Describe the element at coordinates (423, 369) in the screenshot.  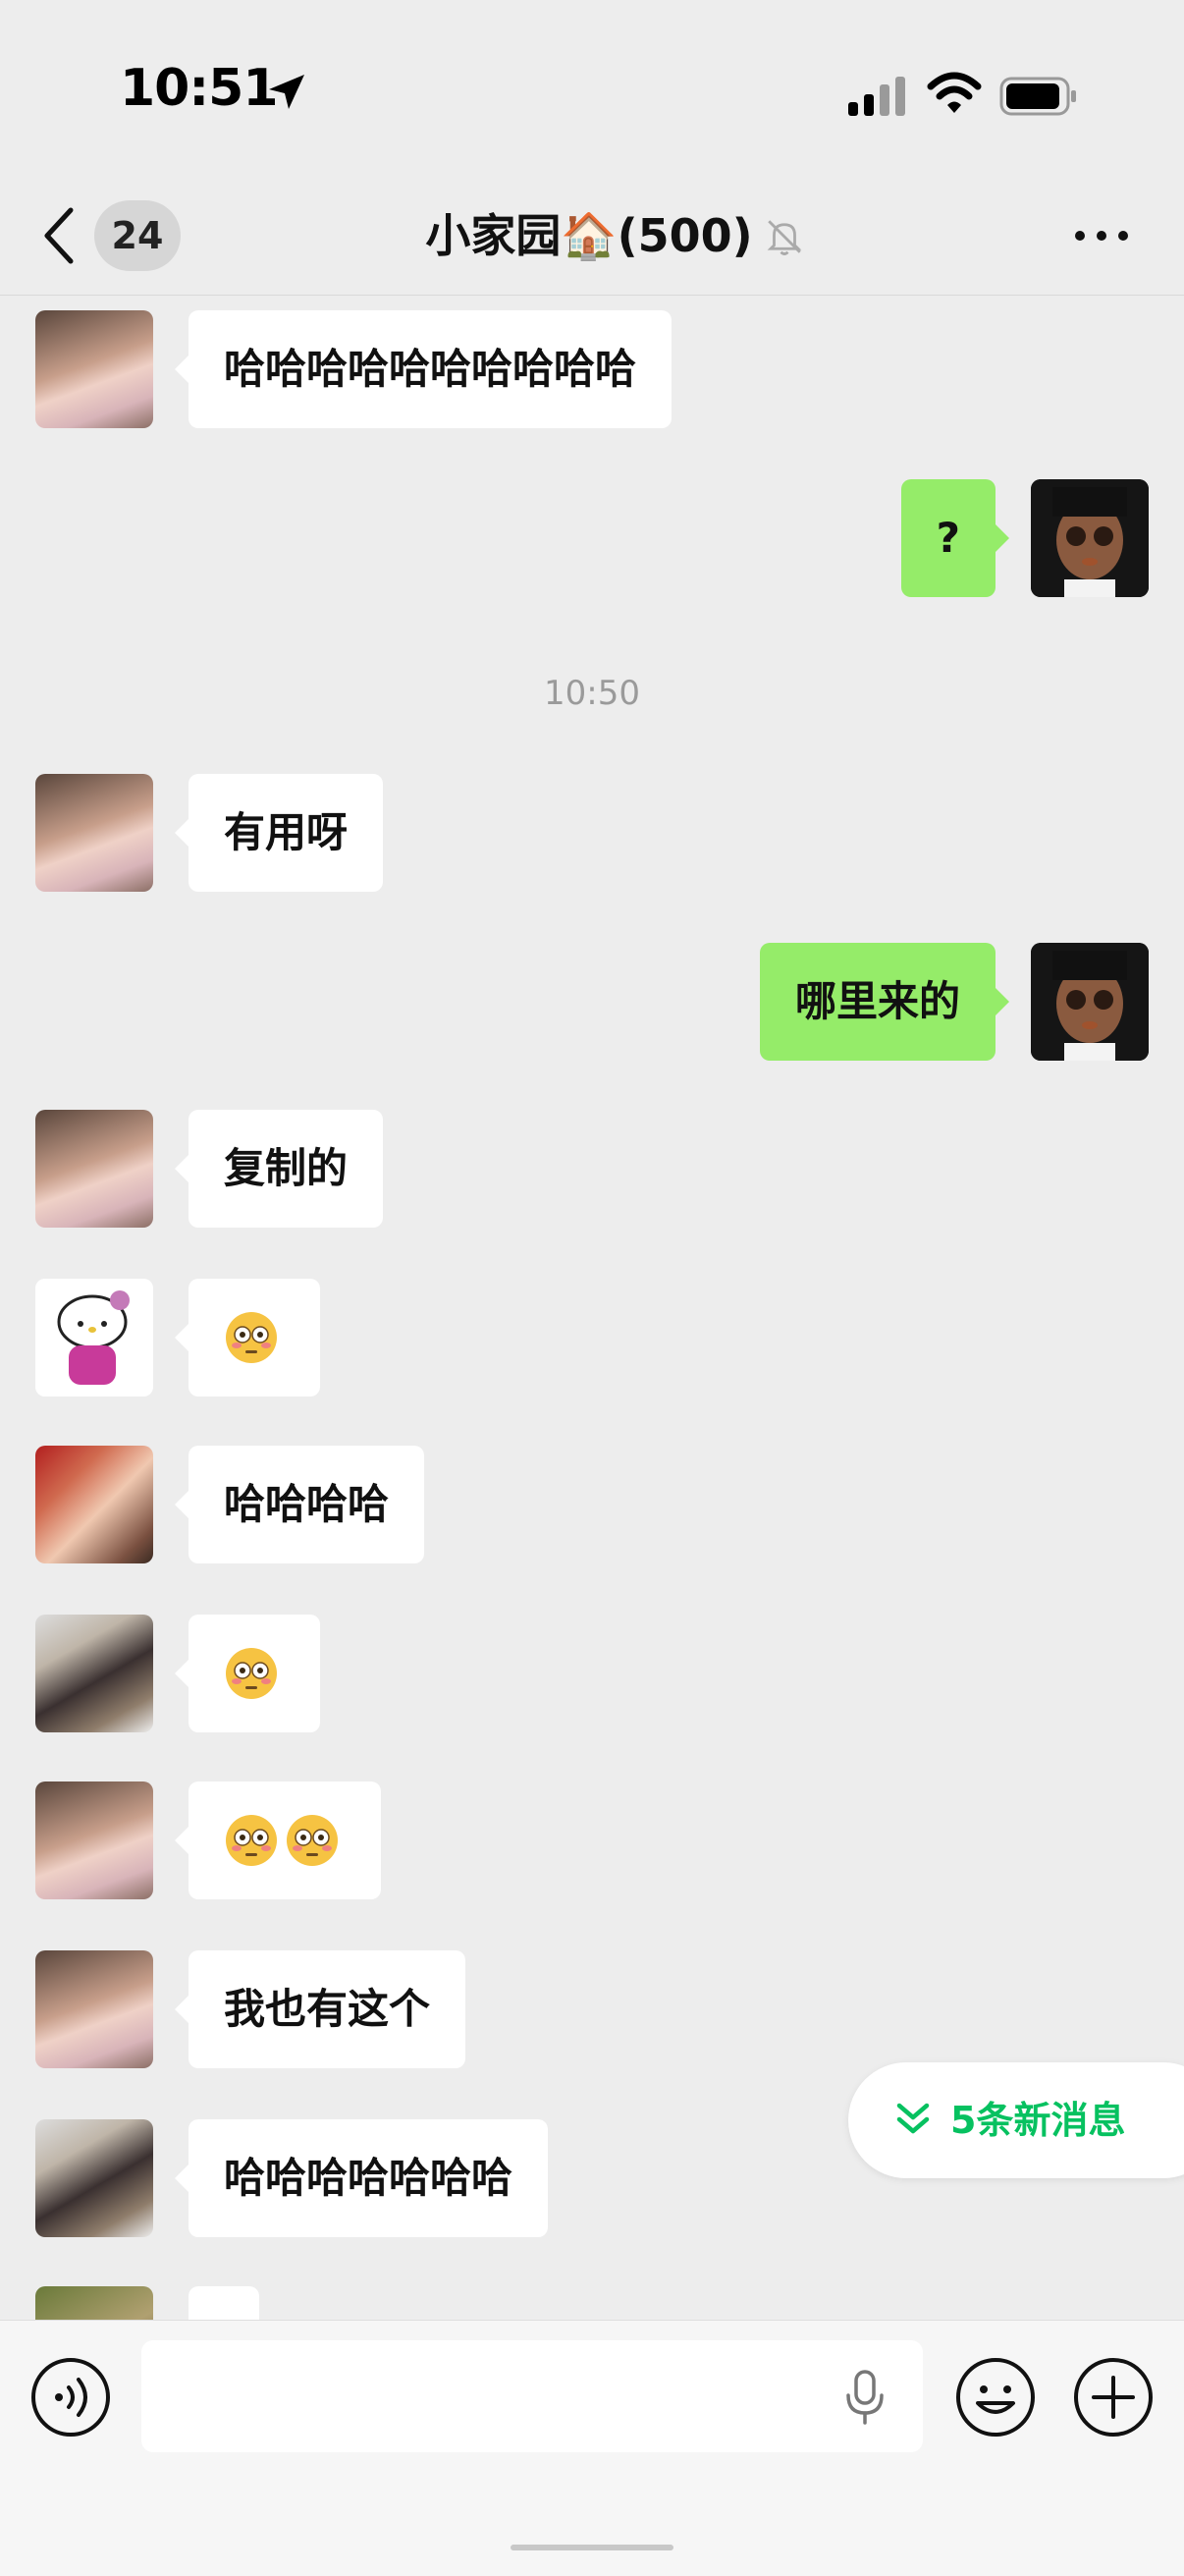
I see `message-bubble: 哈哈哈哈哈哈哈哈哈哈` at that location.